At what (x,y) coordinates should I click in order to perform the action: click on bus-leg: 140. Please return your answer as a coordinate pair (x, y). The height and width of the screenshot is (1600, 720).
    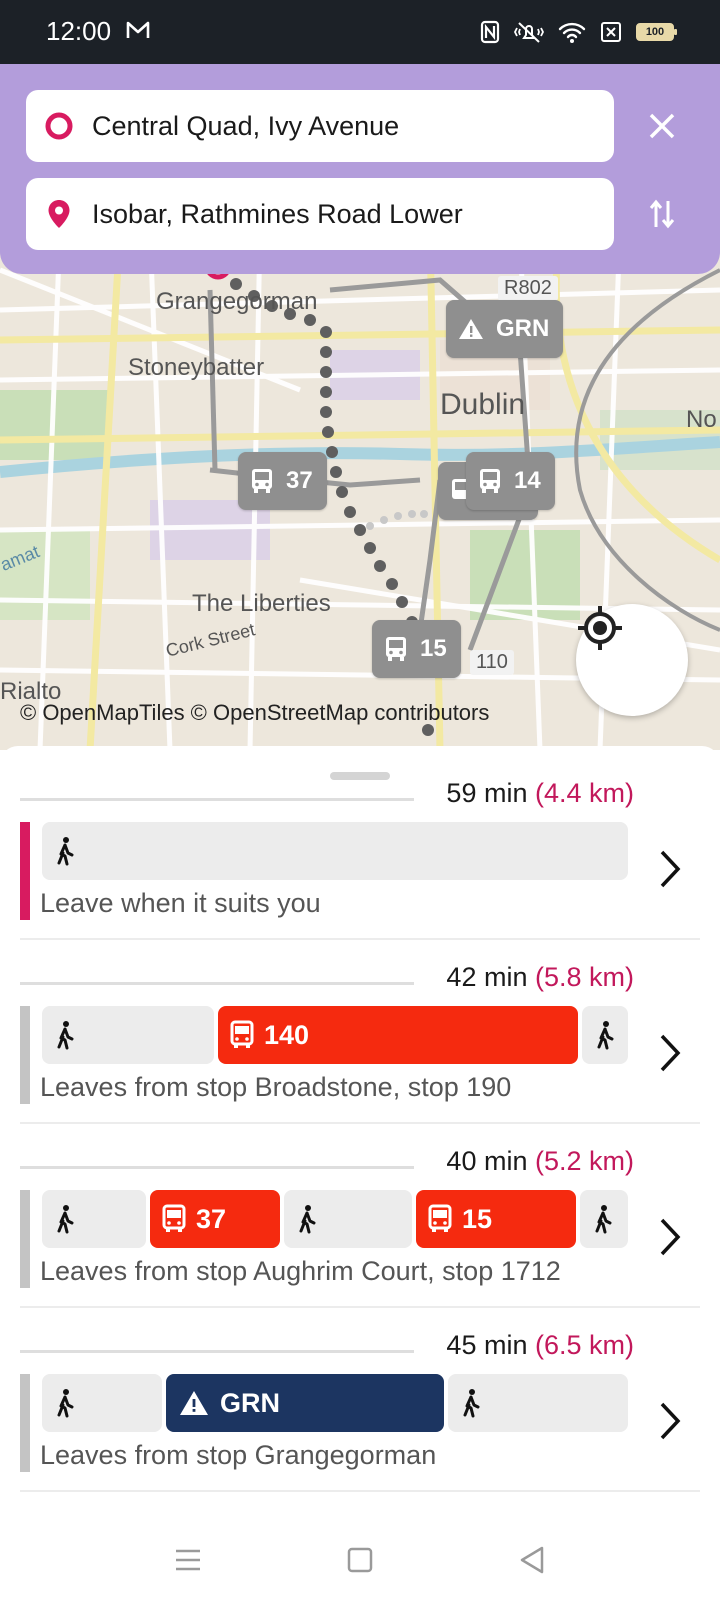
    Looking at the image, I should click on (398, 1035).